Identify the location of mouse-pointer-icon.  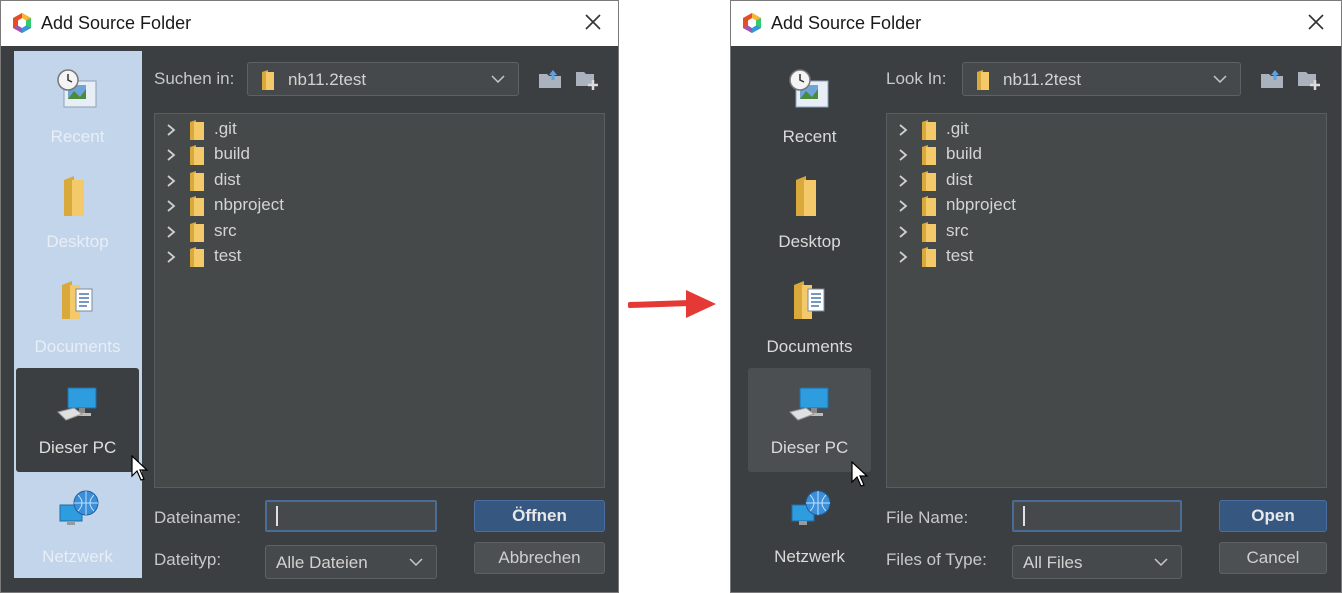
(140, 468).